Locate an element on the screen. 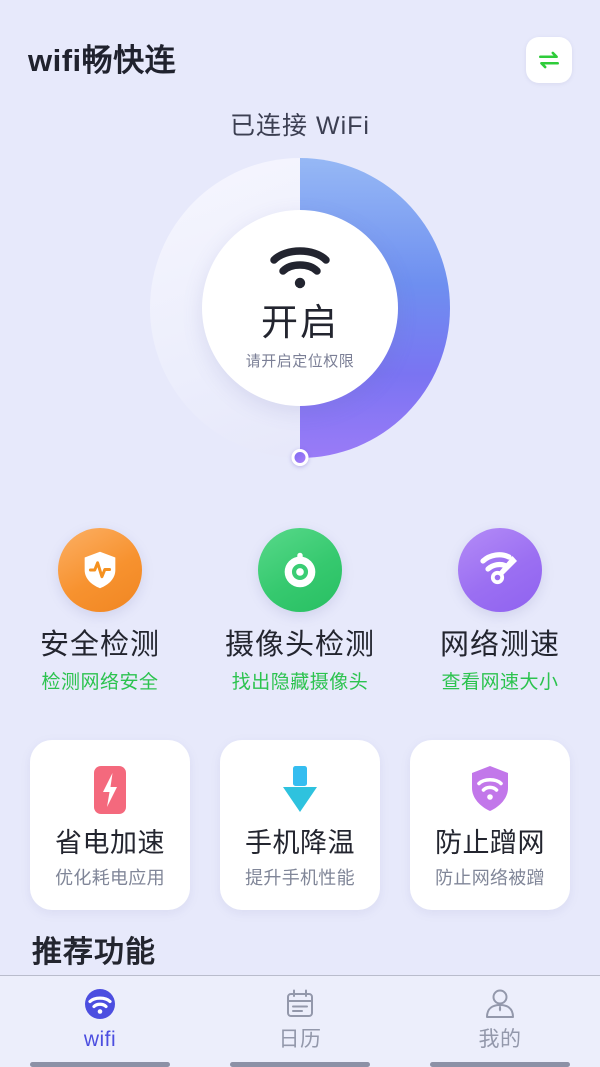 The width and height of the screenshot is (600, 1067). feature-security-check: 安全检测 检测网络安全 is located at coordinates (100, 610).